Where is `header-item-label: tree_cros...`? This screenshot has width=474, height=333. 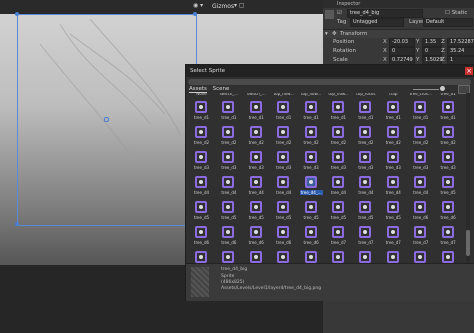 header-item-label: tree_cros... is located at coordinates (420, 94).